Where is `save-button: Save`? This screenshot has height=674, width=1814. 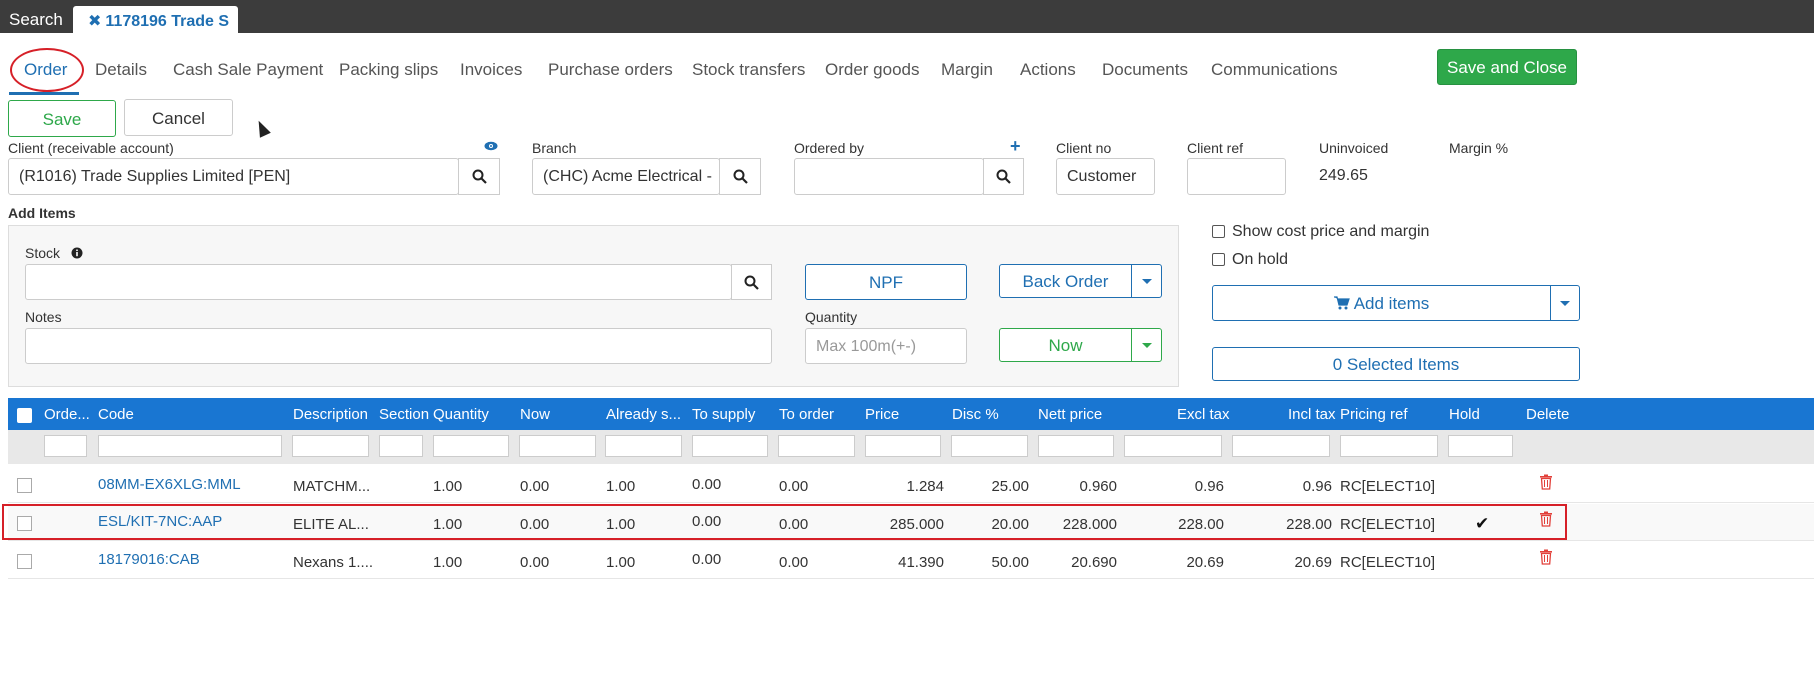 save-button: Save is located at coordinates (62, 118).